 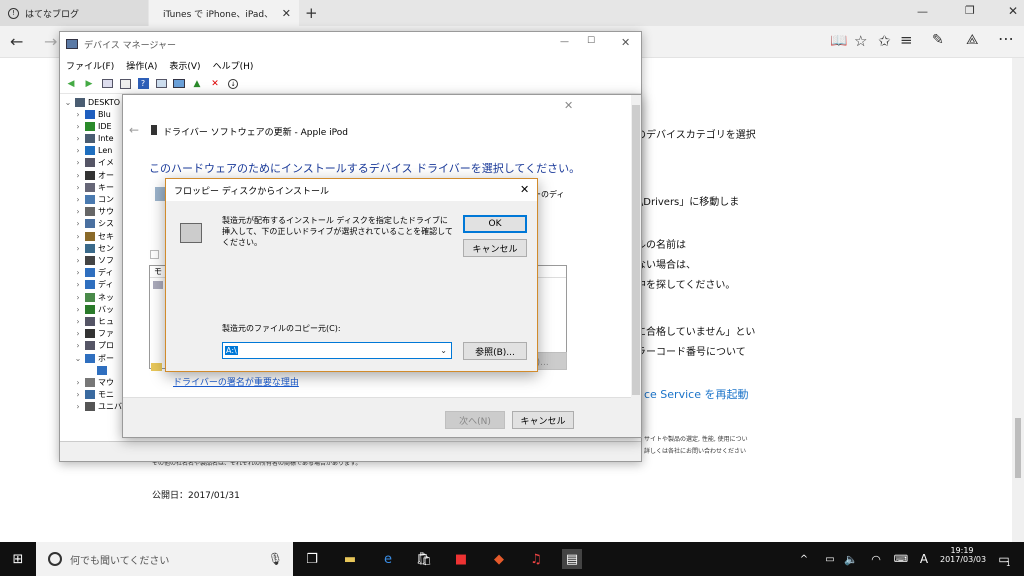 What do you see at coordinates (924, 559) in the screenshot?
I see `ime-indicator: A` at bounding box center [924, 559].